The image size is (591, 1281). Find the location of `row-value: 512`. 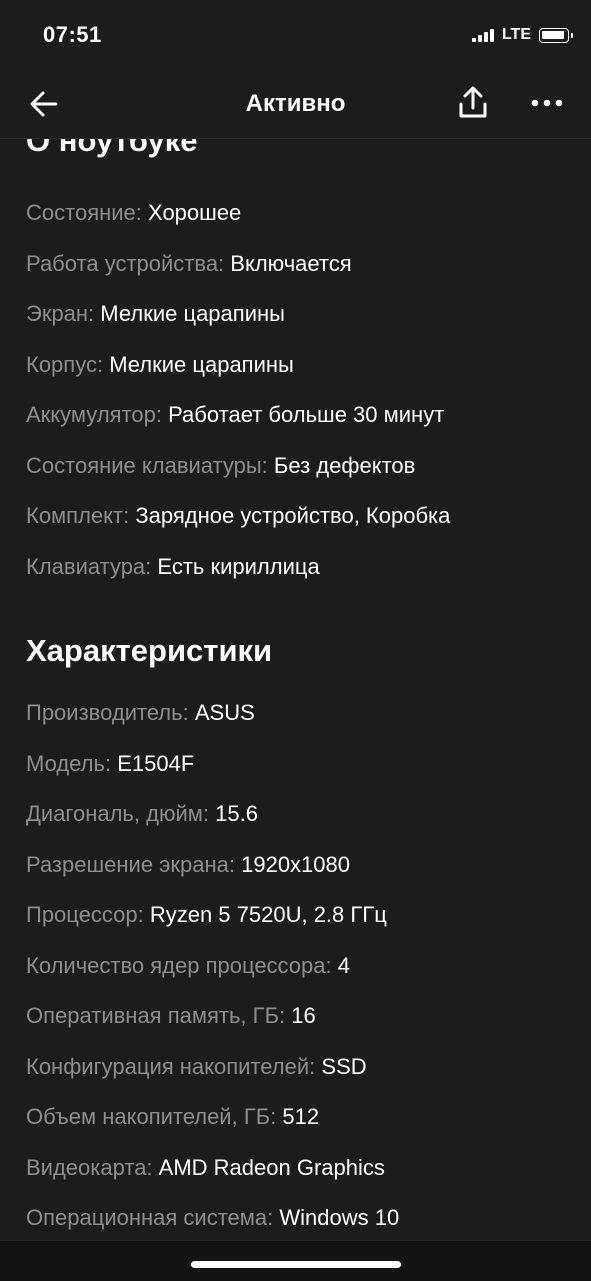

row-value: 512 is located at coordinates (301, 1116).